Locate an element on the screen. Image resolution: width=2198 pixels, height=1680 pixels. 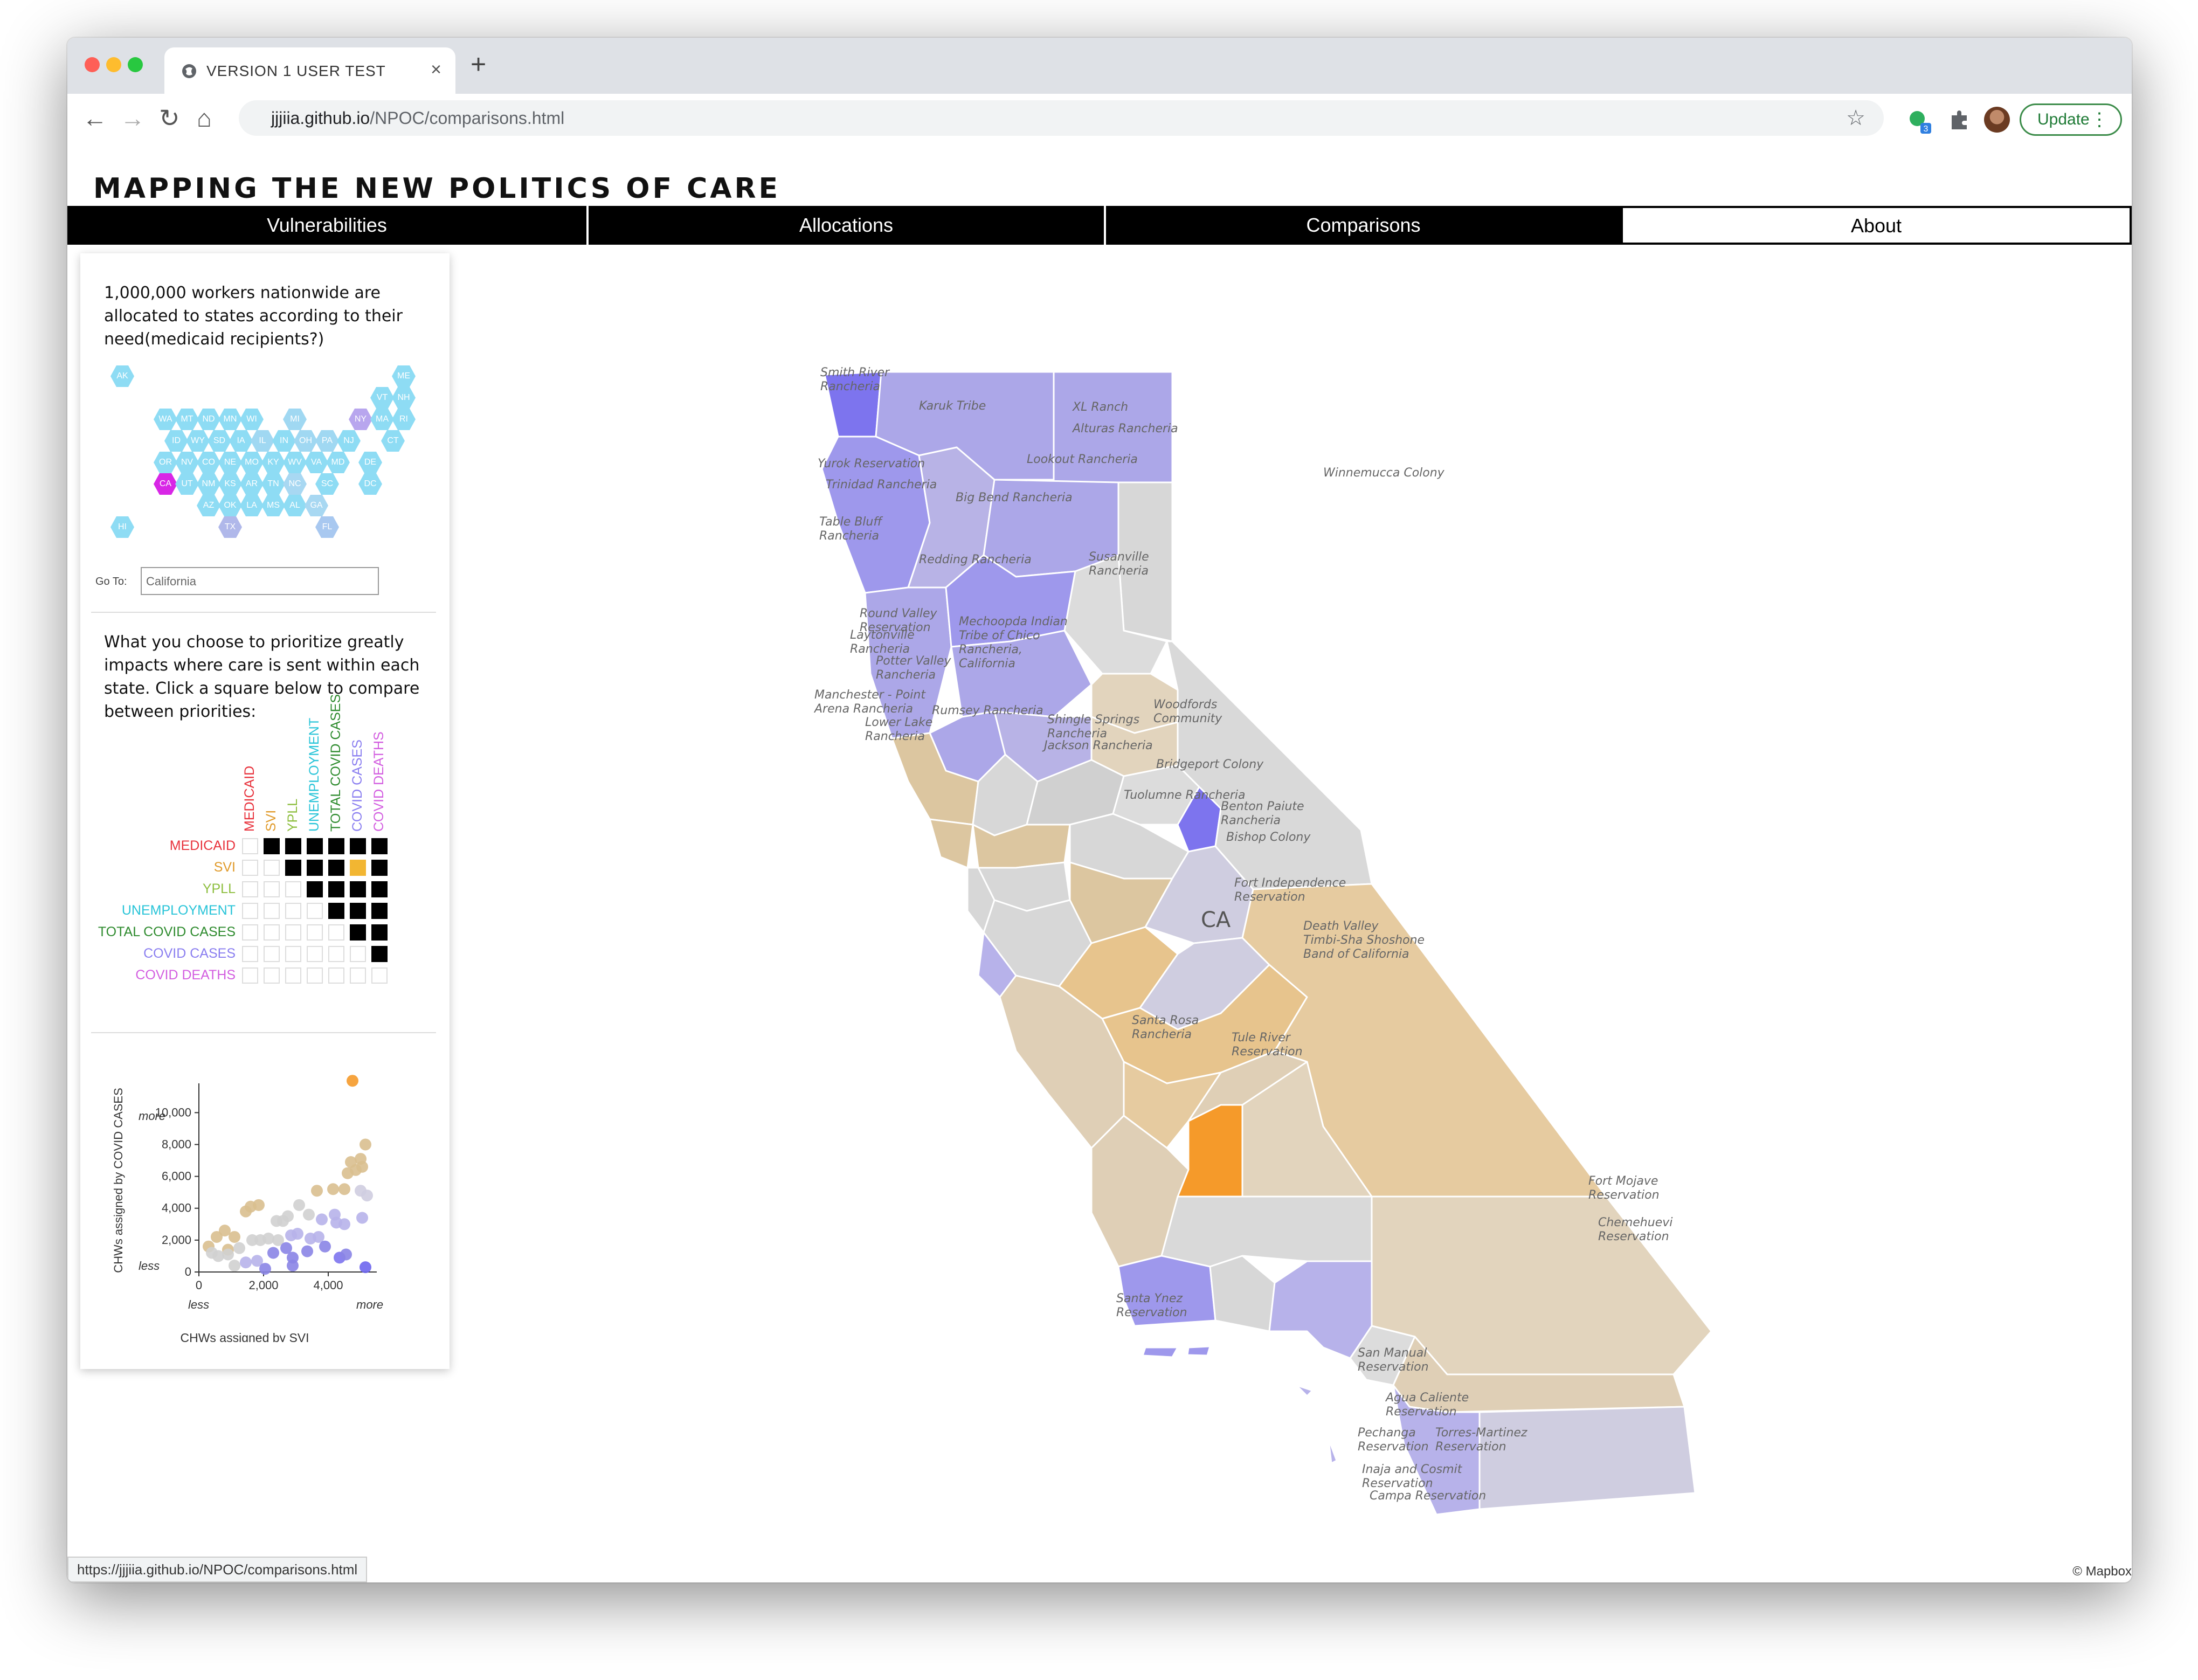
bookmark-star-icon: ☆ is located at coordinates (1855, 118).